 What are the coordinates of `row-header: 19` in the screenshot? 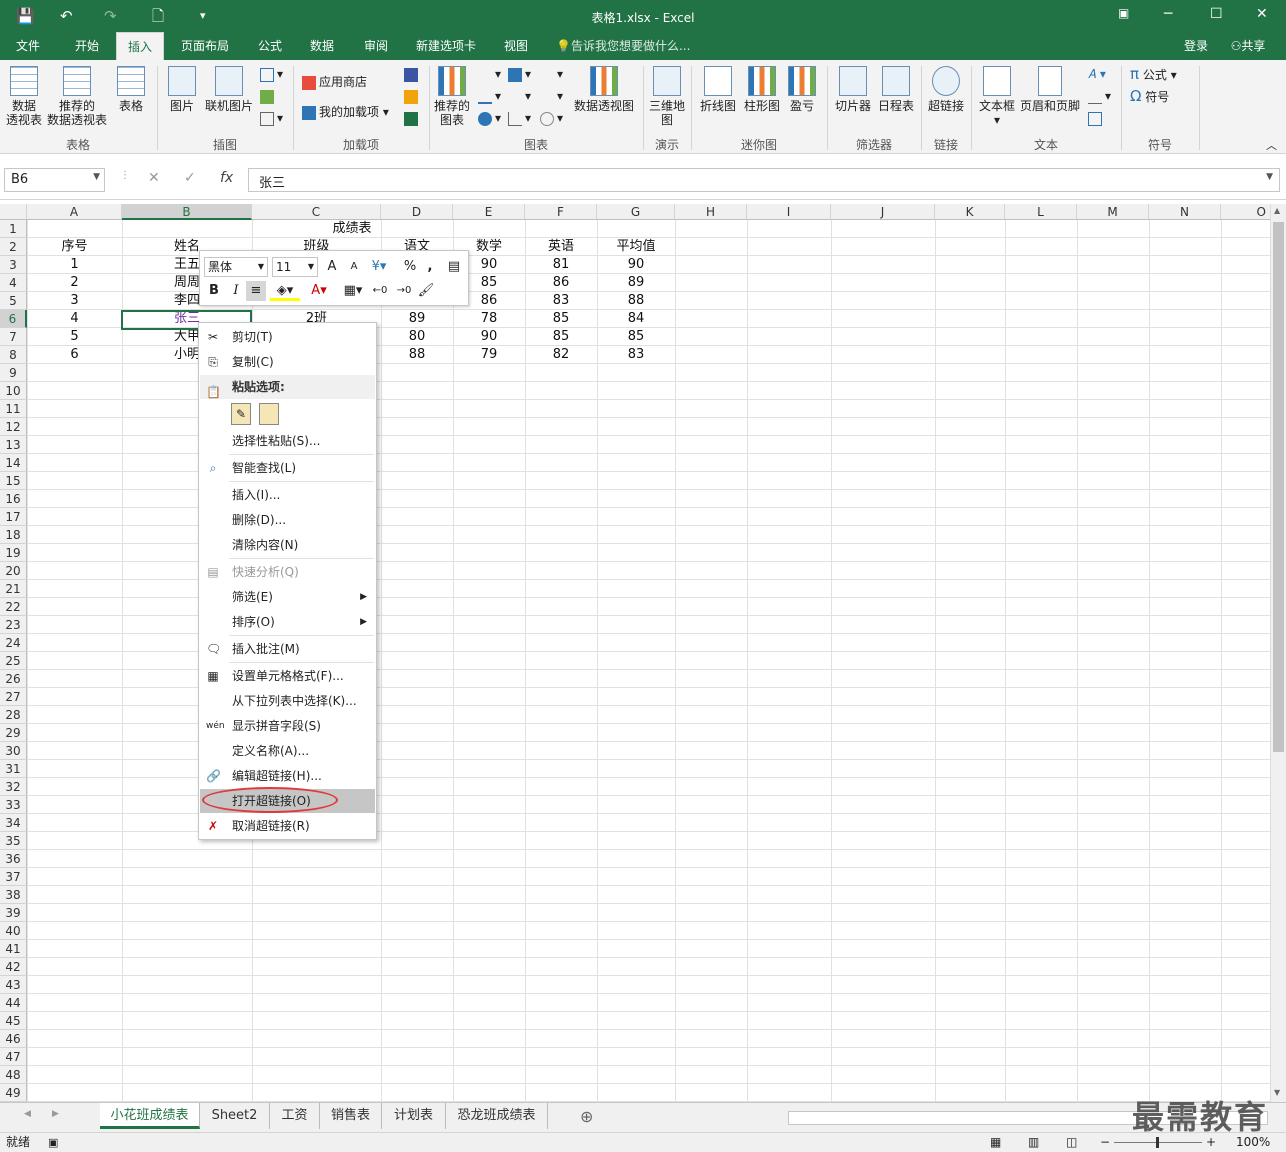 It's located at (13, 553).